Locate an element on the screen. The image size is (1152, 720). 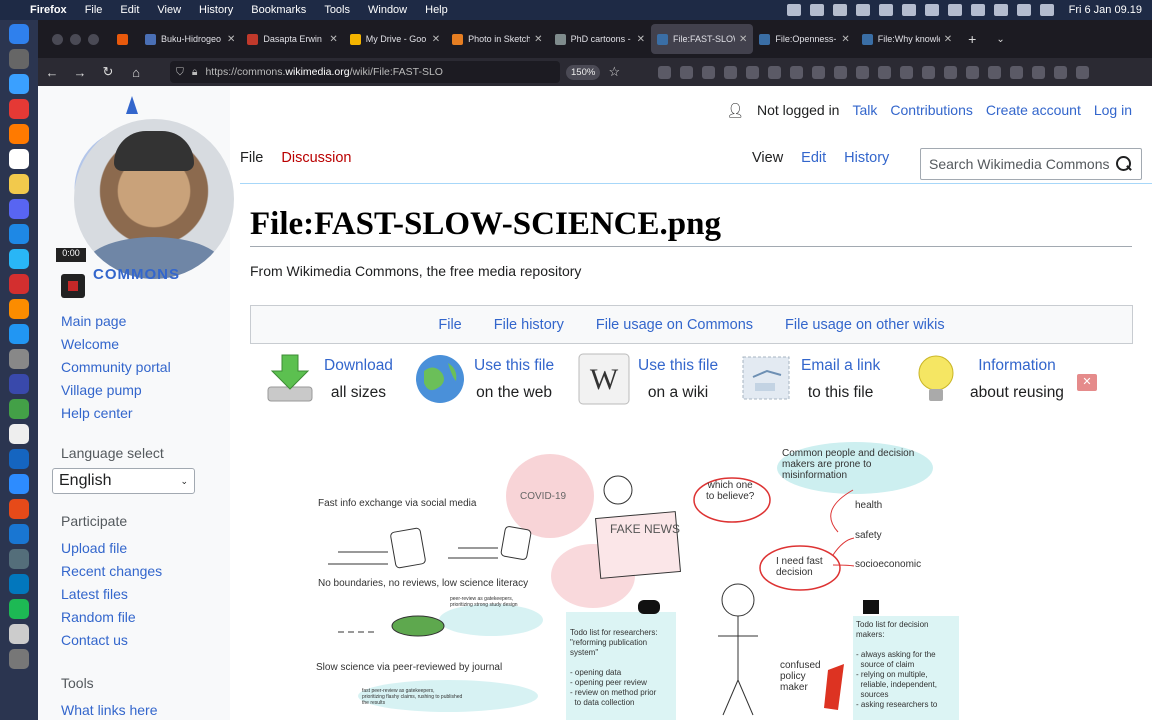
list-tabs-icon: ⌄ is located at coordinates (1000, 39).